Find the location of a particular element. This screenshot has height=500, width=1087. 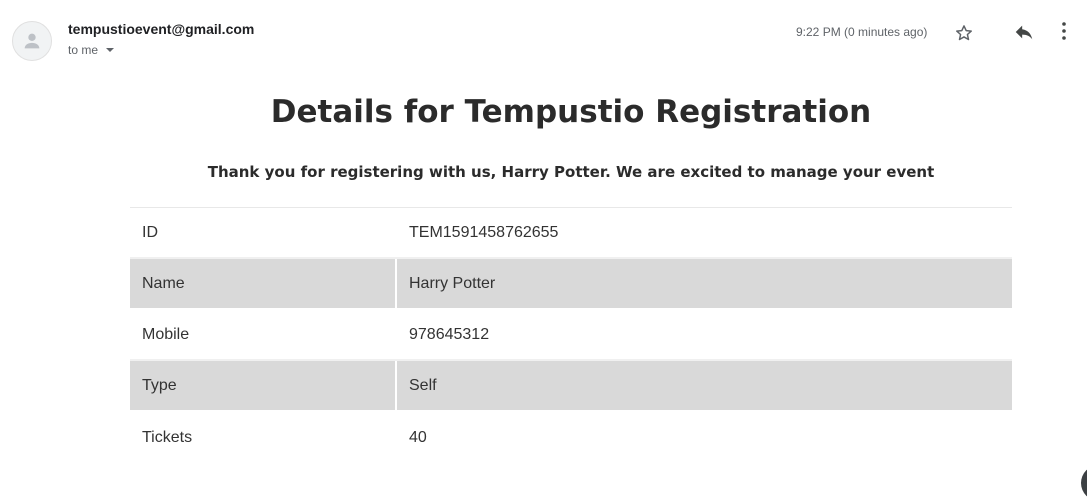

row-value: TEM1591458762655 is located at coordinates (484, 232).